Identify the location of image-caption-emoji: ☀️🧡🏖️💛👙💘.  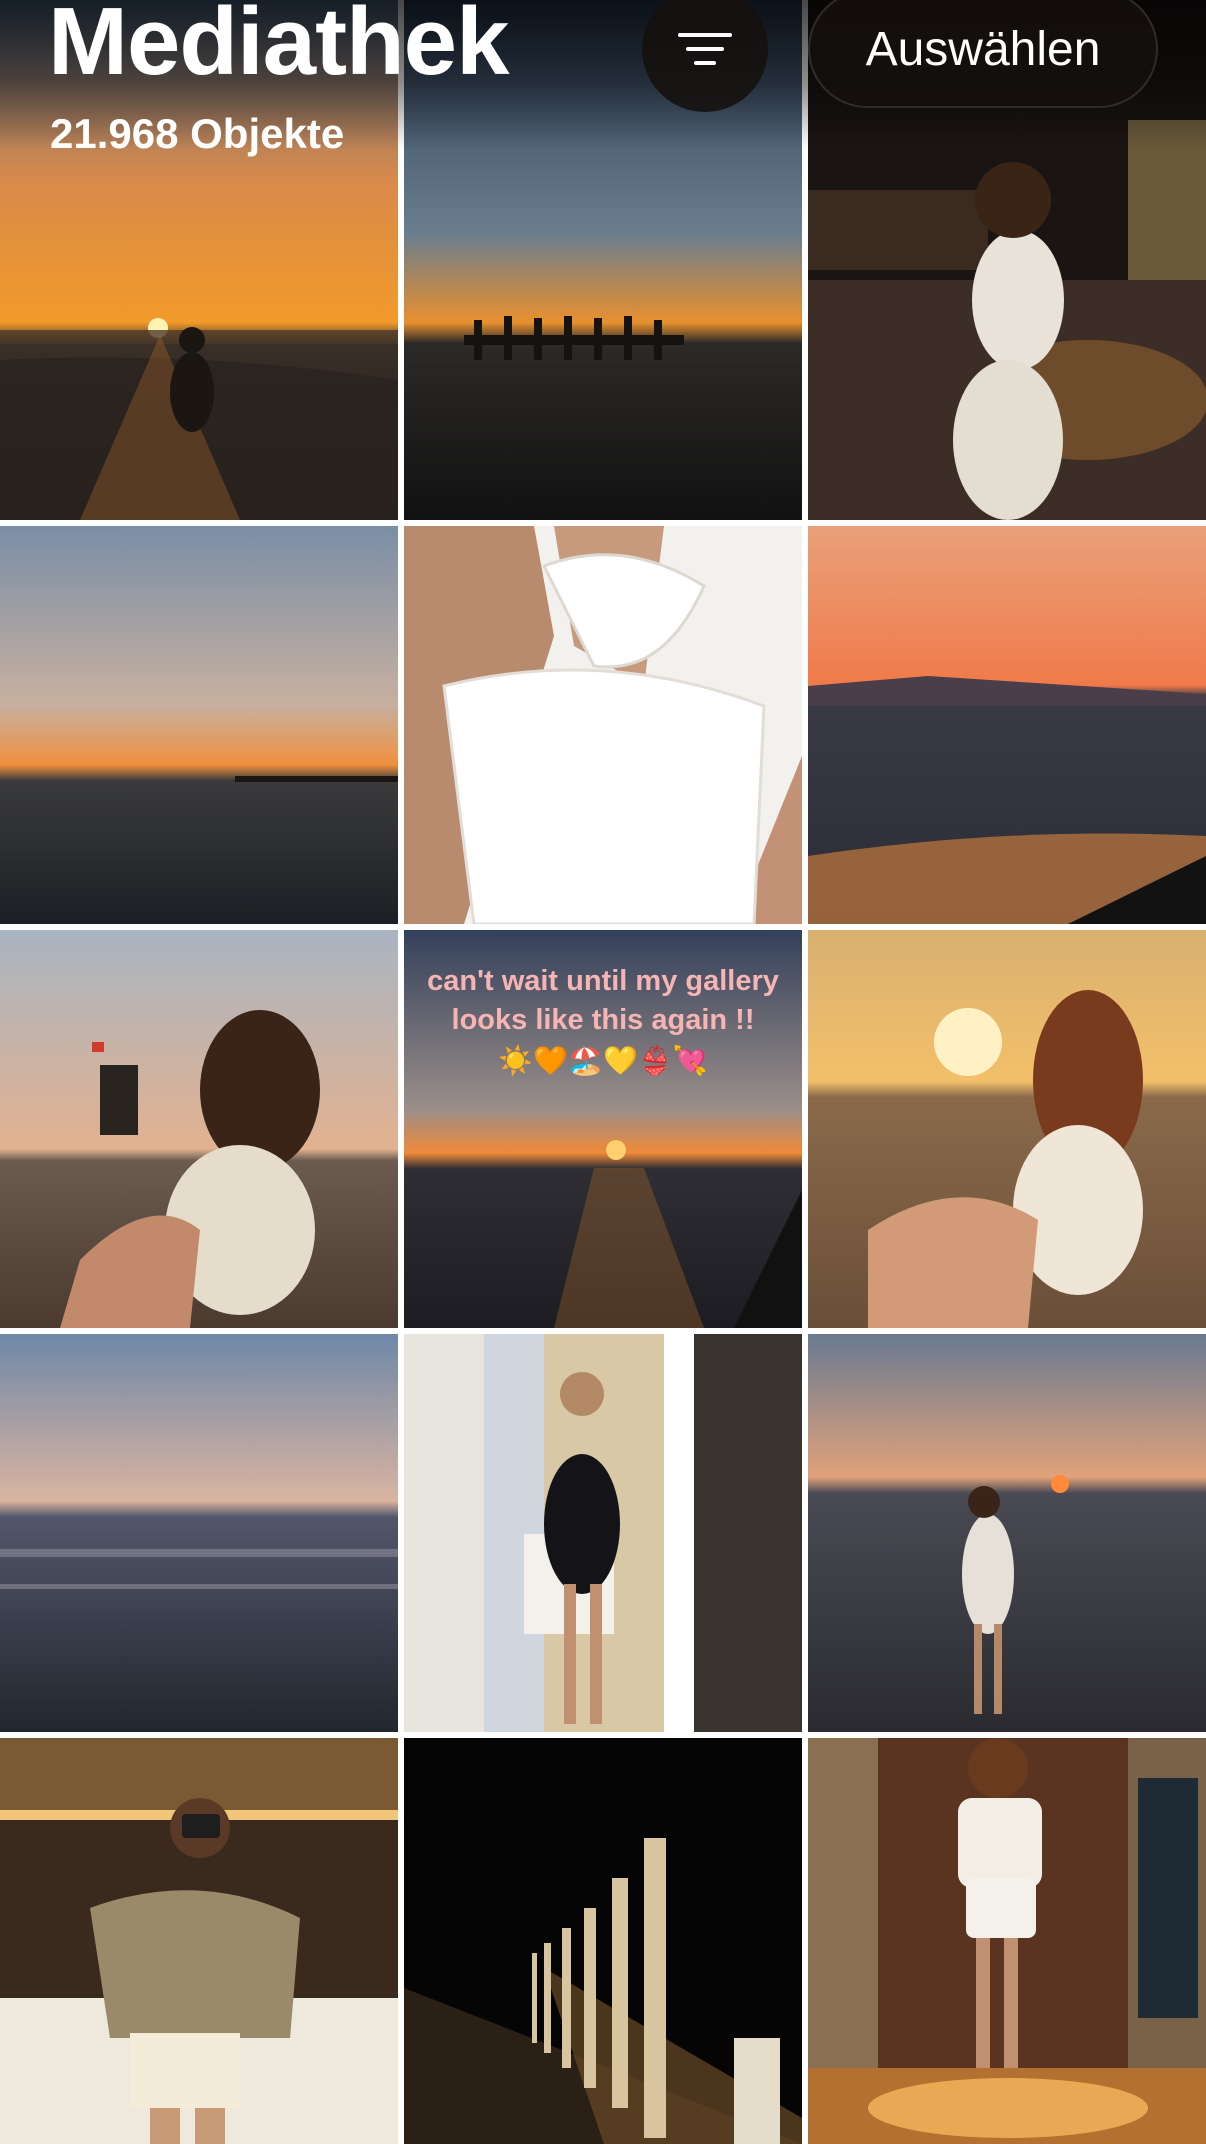
(603, 1060).